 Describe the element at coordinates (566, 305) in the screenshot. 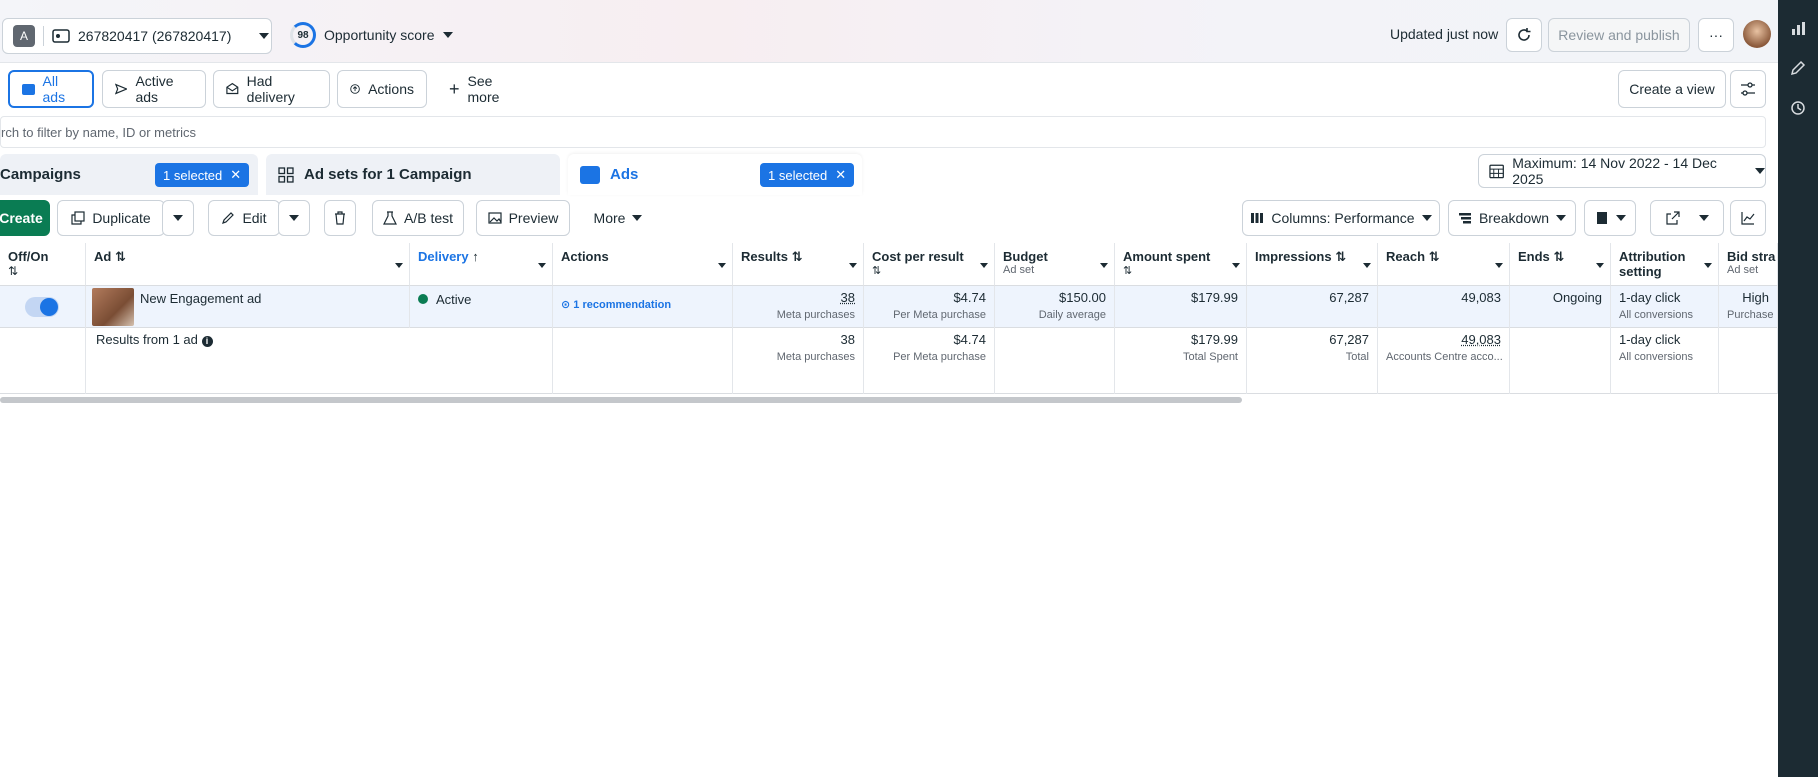

I see `recommendation-icon: ⊙` at that location.